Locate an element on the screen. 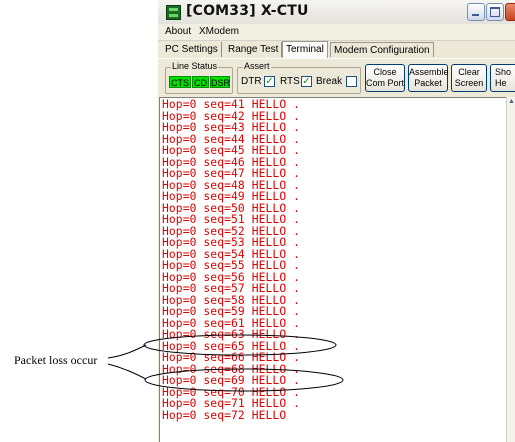 Image resolution: width=515 pixels, height=442 pixels. close-com-port-button: Close Com Port is located at coordinates (385, 78).